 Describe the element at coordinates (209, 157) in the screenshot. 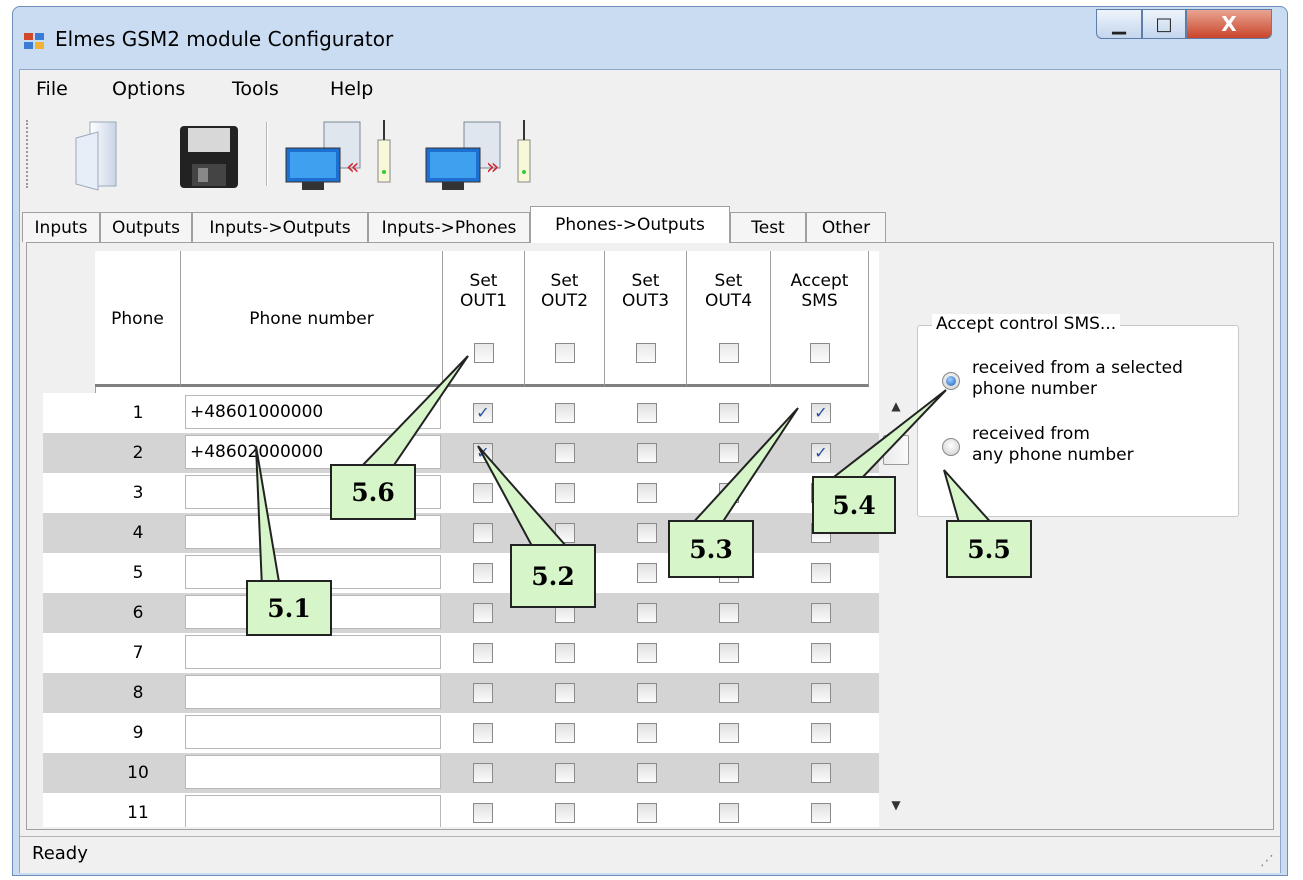

I see `save-disk-icon` at that location.